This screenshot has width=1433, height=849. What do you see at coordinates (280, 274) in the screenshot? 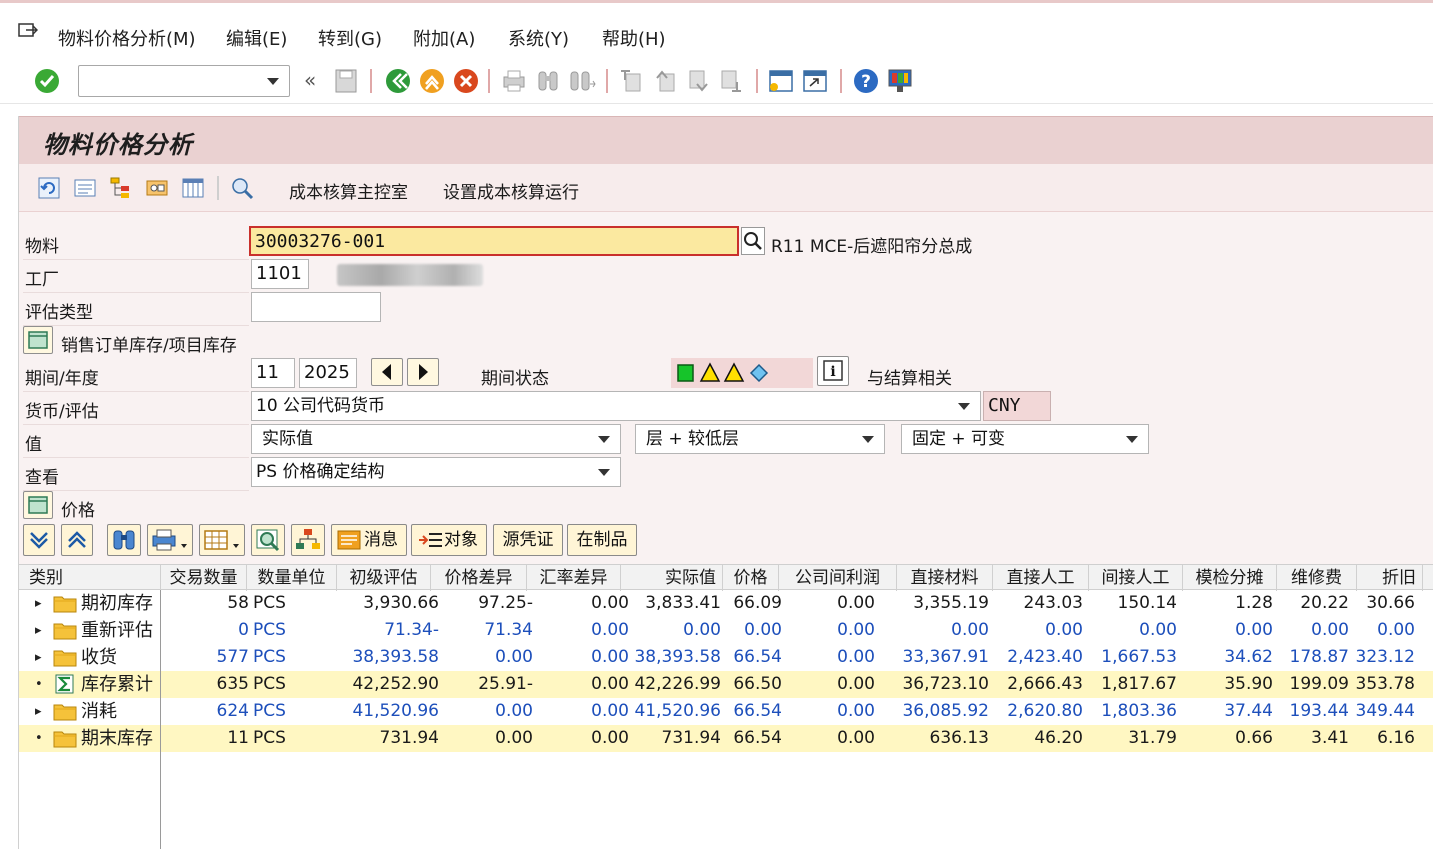
I see `plant-field: 1101` at bounding box center [280, 274].